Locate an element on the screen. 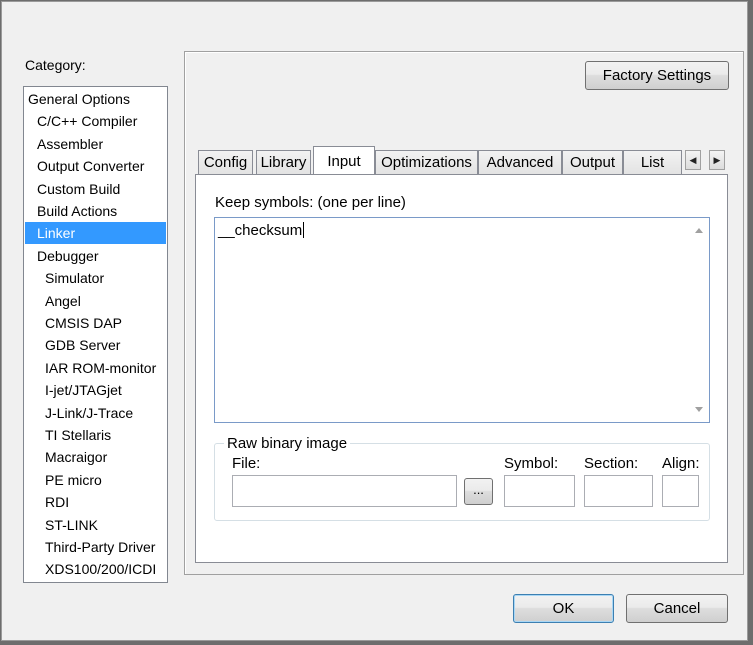  scroll-up-icon is located at coordinates (699, 230).